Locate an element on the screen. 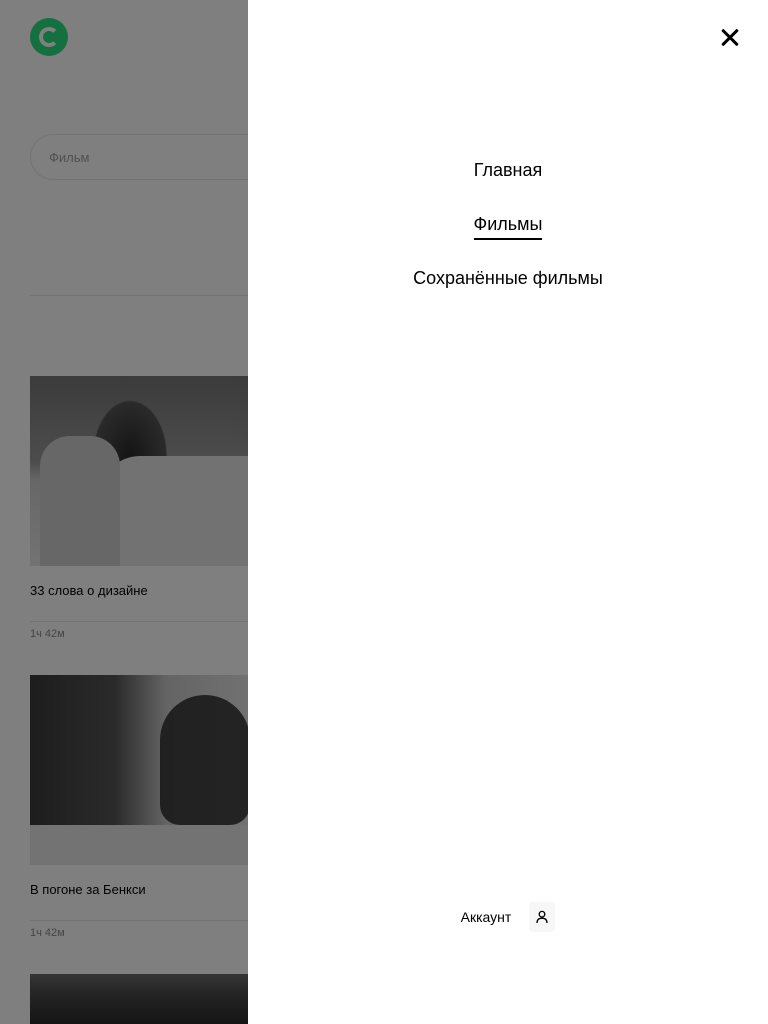 Image resolution: width=768 pixels, height=1024 pixels. nav-item-movies: Фильмы is located at coordinates (508, 226).